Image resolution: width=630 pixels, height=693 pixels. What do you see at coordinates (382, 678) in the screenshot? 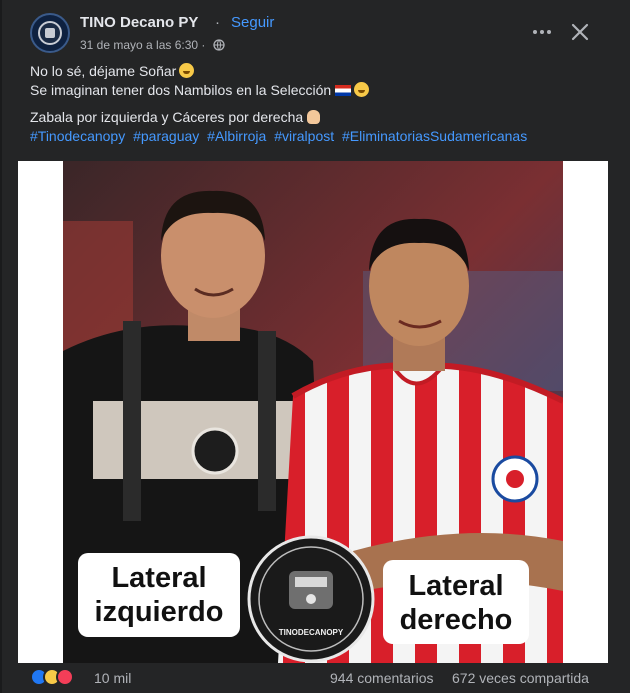
I see `comment-count: 944 comentarios` at bounding box center [382, 678].